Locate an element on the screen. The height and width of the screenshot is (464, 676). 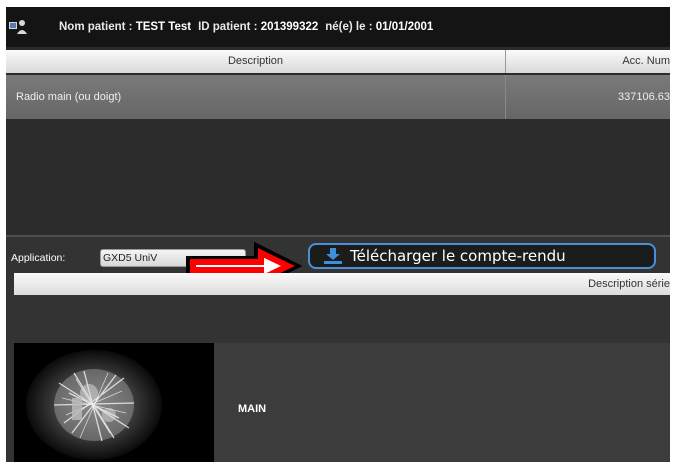
study-table-header: Description Acc. Num is located at coordinates (338, 61).